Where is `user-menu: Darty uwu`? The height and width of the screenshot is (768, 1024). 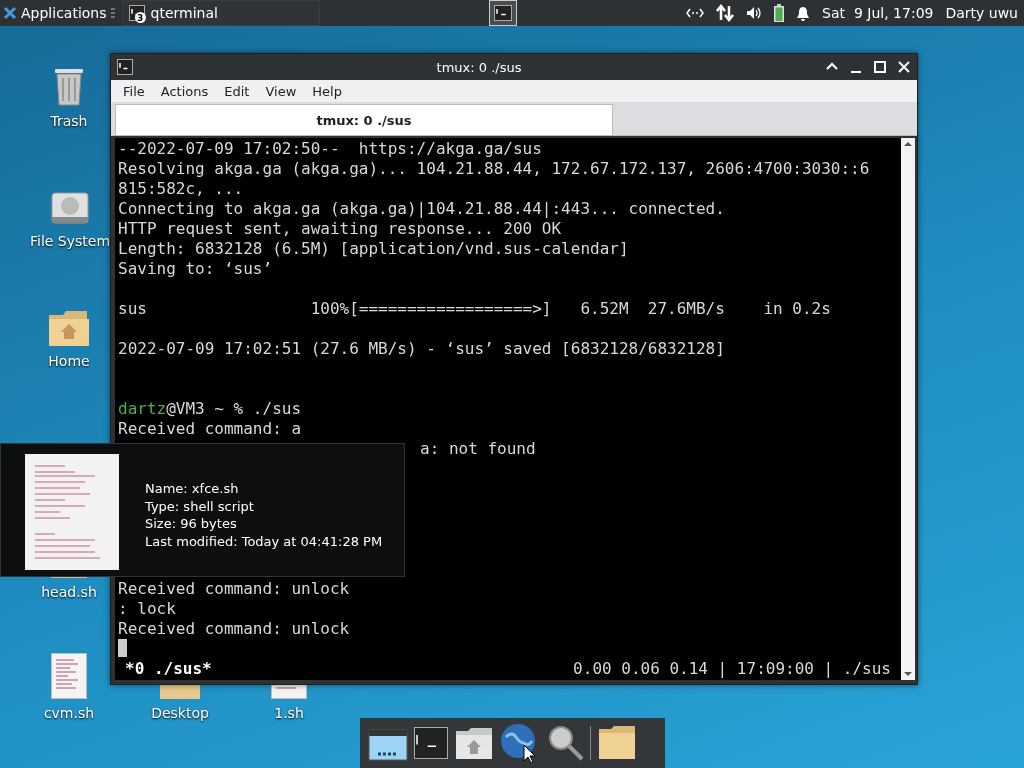 user-menu: Darty uwu is located at coordinates (981, 13).